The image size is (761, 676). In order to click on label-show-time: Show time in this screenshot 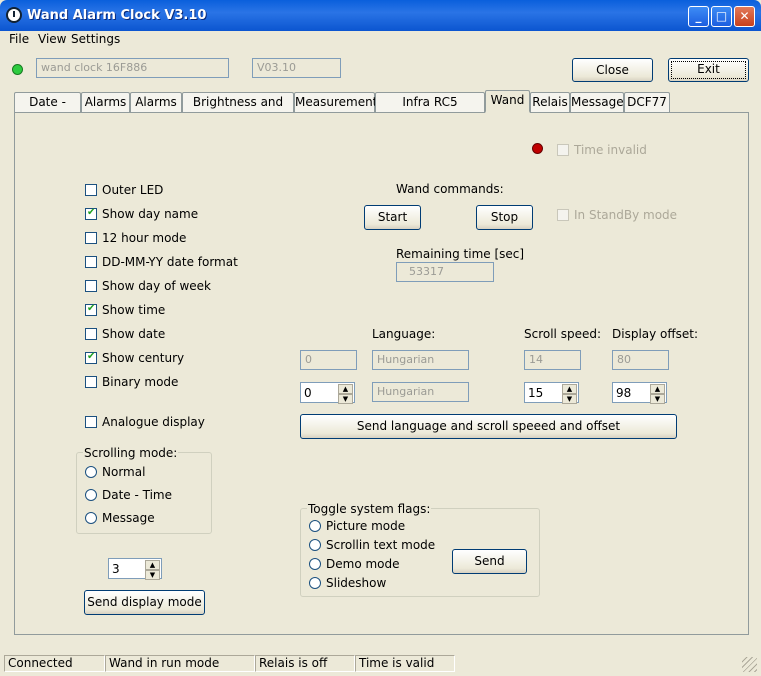, I will do `click(134, 310)`.